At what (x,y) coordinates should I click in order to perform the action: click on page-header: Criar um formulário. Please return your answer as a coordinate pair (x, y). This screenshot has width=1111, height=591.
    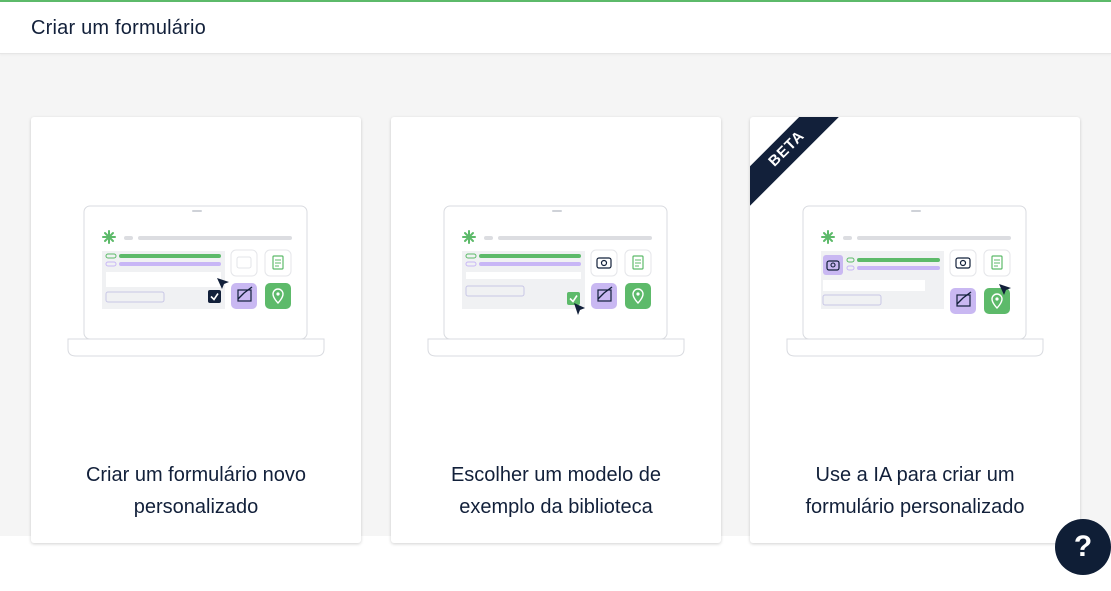
    Looking at the image, I should click on (555, 28).